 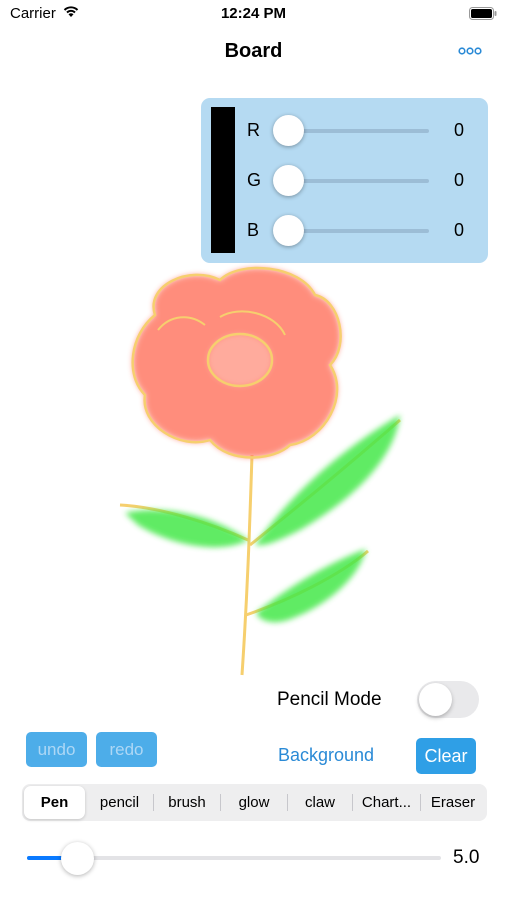 What do you see at coordinates (329, 699) in the screenshot?
I see `pencil-mode-label: Pencil Mode` at bounding box center [329, 699].